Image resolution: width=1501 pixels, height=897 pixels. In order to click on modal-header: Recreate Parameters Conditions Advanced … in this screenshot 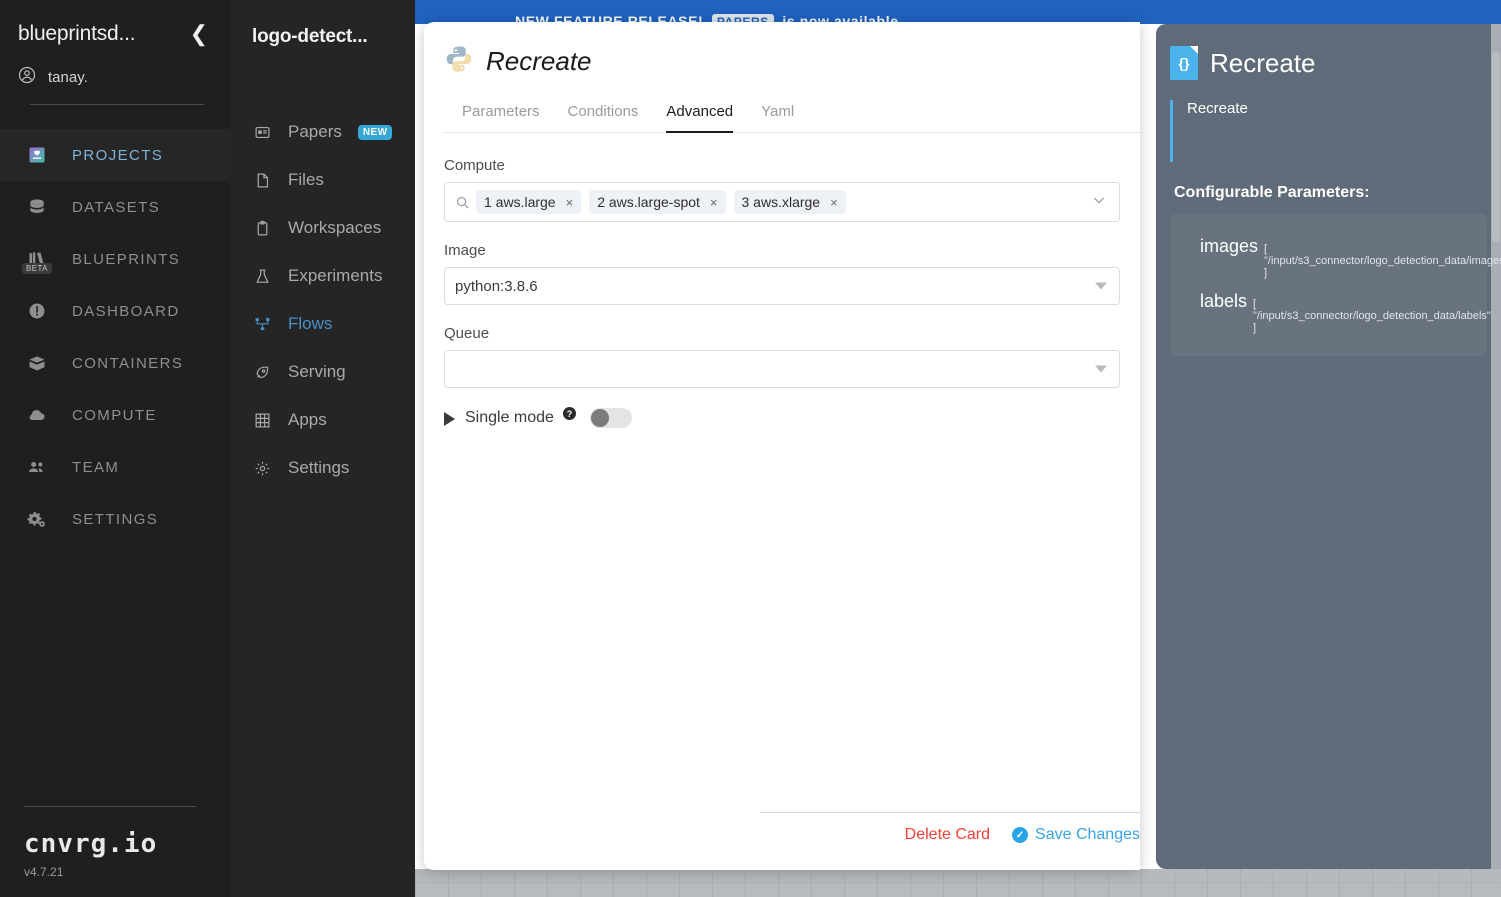, I will do `click(782, 77)`.